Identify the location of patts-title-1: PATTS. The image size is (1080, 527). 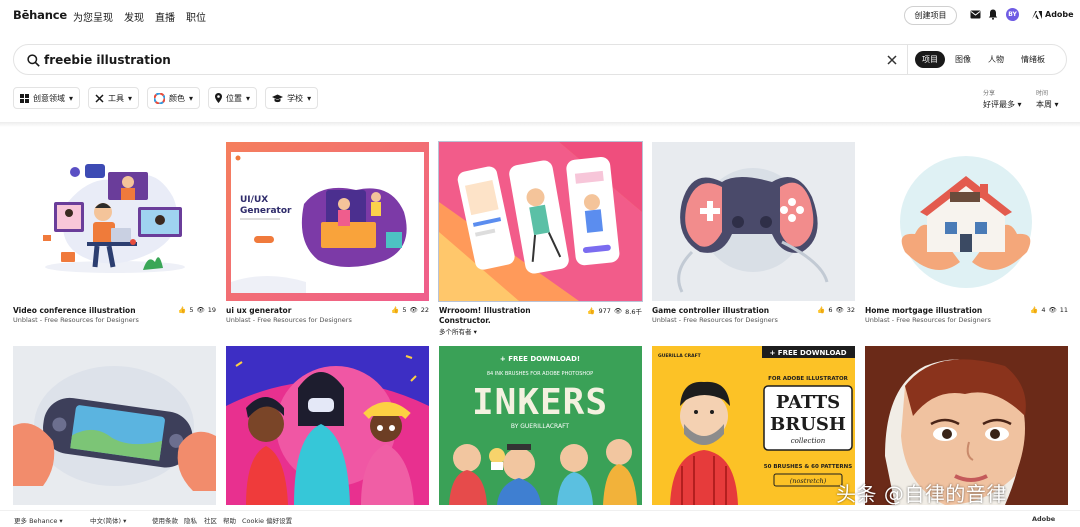
(808, 402).